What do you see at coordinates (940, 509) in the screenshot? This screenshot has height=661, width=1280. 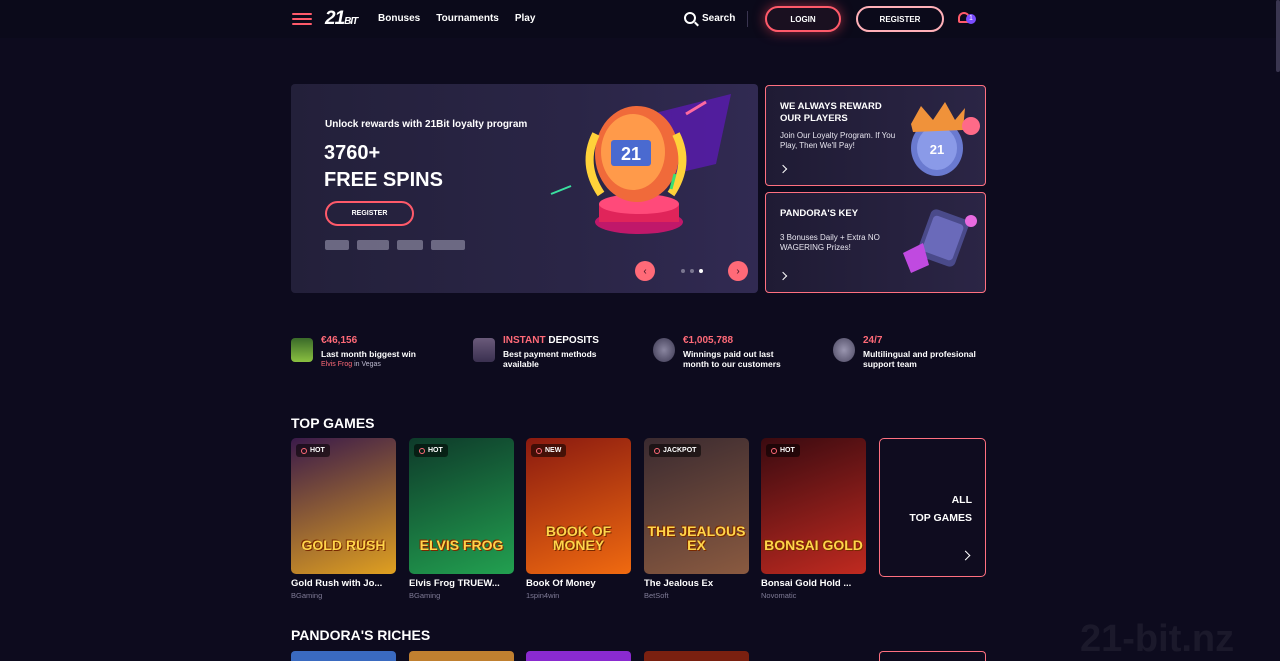 I see `all-top-games-label: ALL TOP GAMES` at bounding box center [940, 509].